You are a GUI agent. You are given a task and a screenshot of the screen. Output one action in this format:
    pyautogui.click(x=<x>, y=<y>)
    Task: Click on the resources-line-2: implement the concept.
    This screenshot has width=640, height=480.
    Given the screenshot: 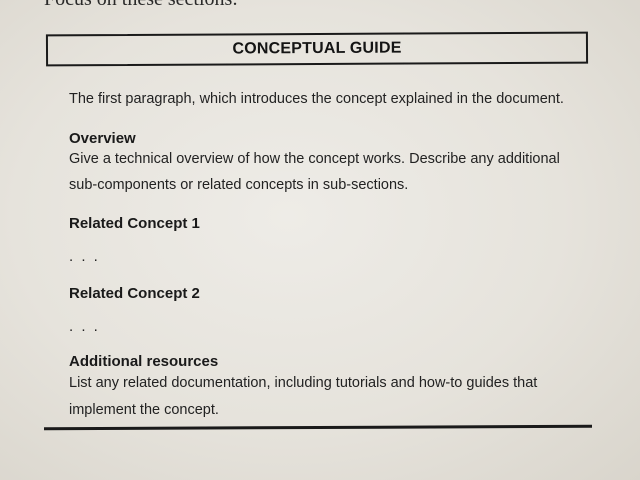 What is the action you would take?
    pyautogui.click(x=144, y=410)
    